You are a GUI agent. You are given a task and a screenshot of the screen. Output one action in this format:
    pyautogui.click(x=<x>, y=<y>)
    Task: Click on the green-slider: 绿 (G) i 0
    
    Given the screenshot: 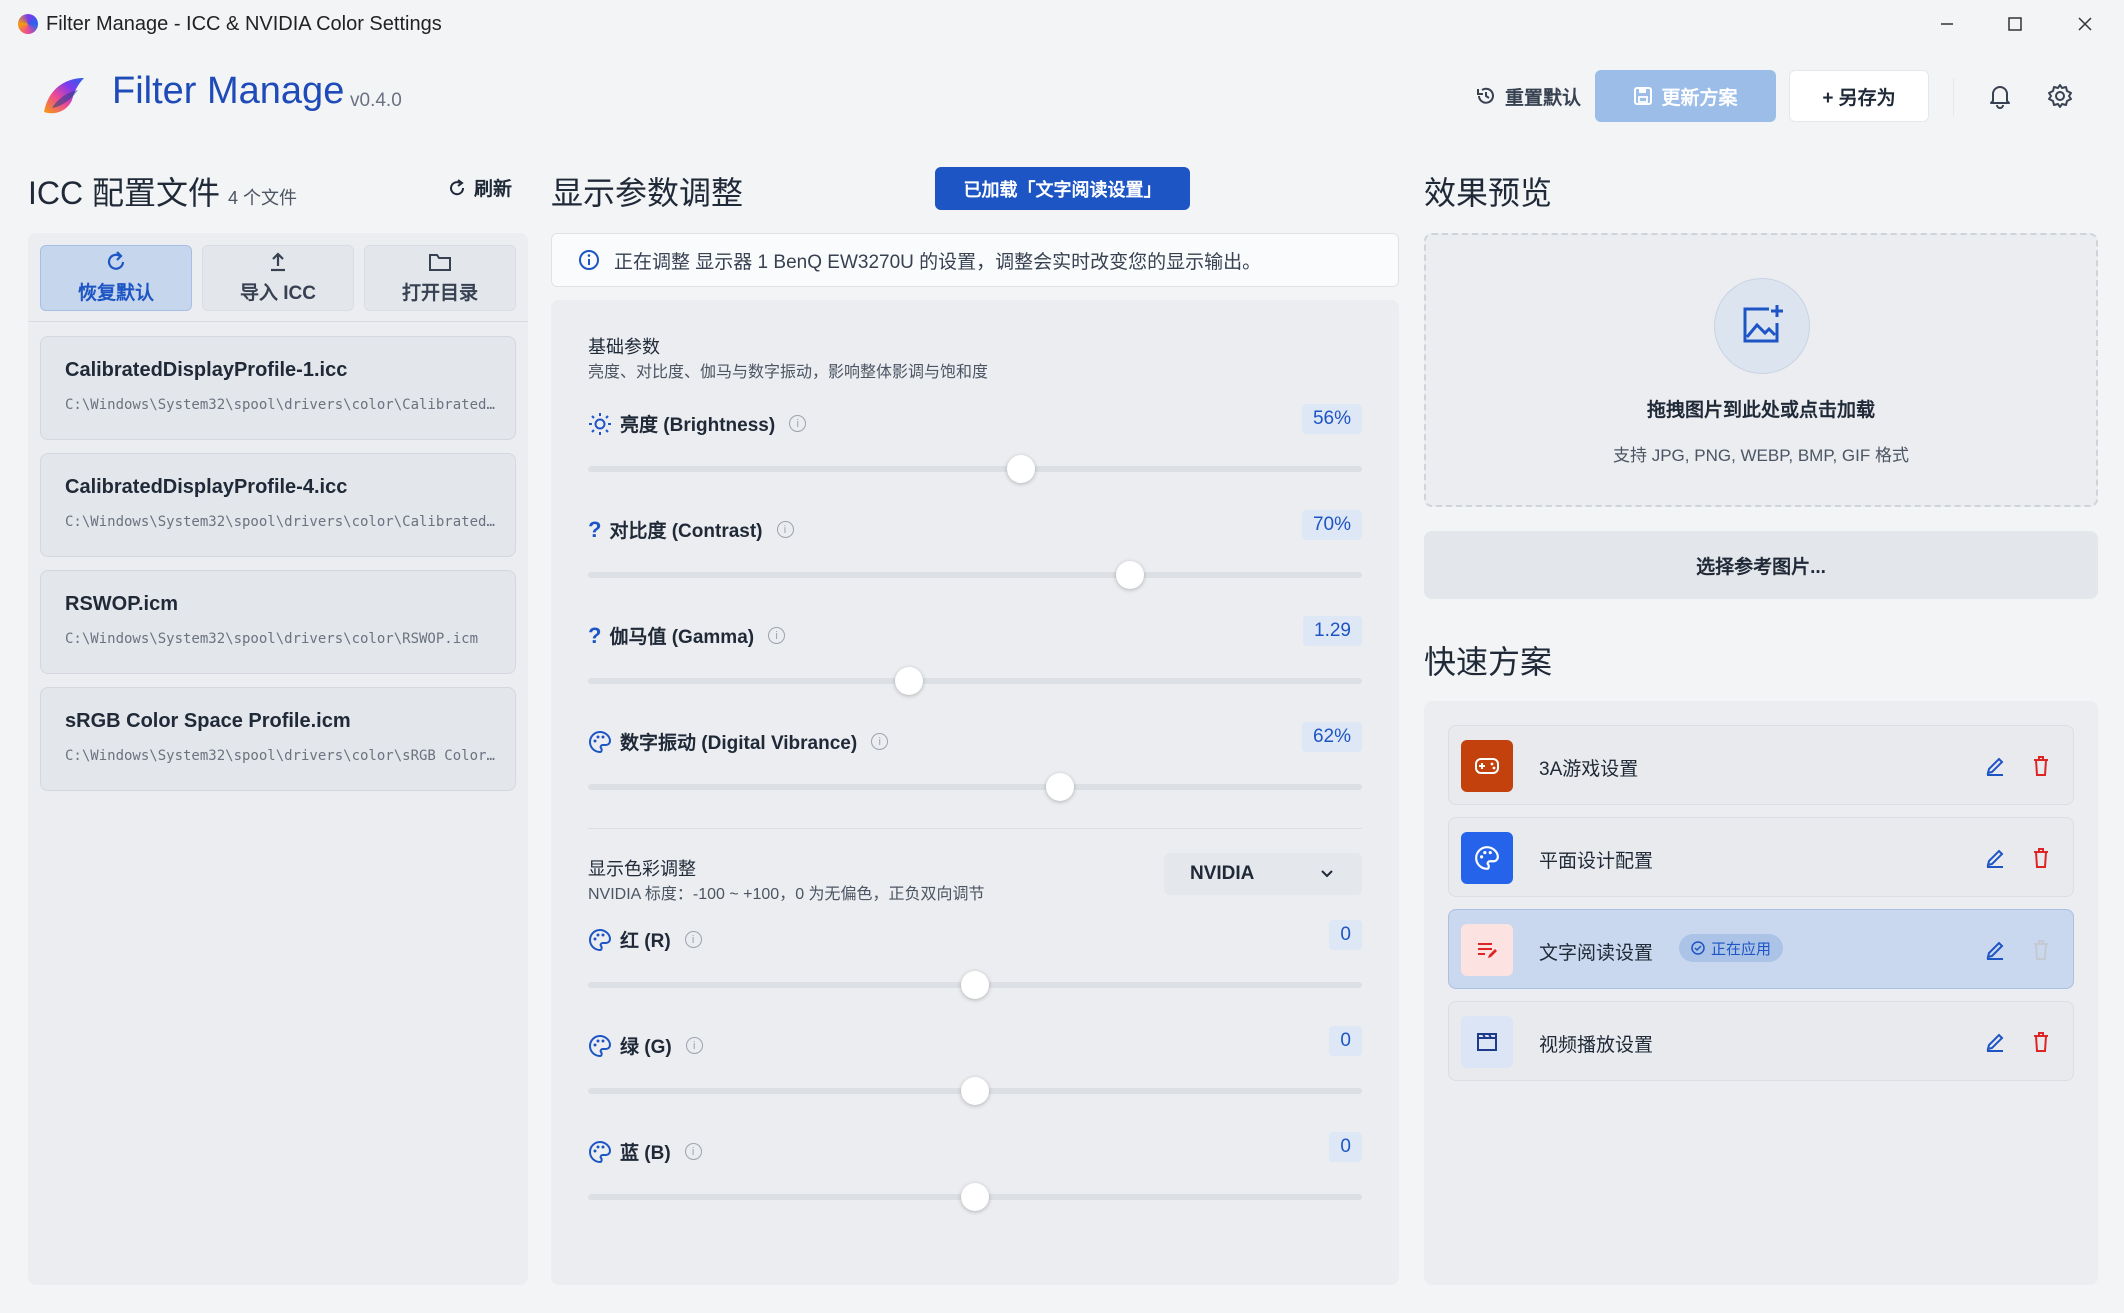 What is the action you would take?
    pyautogui.click(x=975, y=1066)
    